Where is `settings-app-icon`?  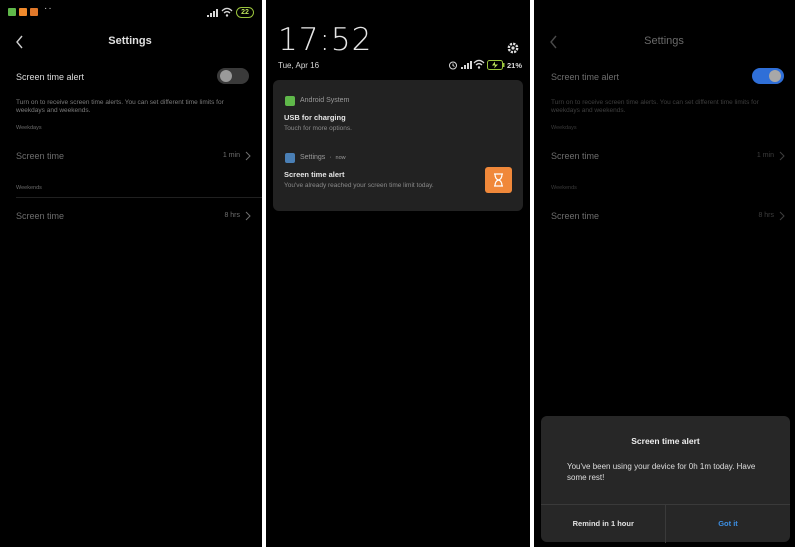 settings-app-icon is located at coordinates (290, 158).